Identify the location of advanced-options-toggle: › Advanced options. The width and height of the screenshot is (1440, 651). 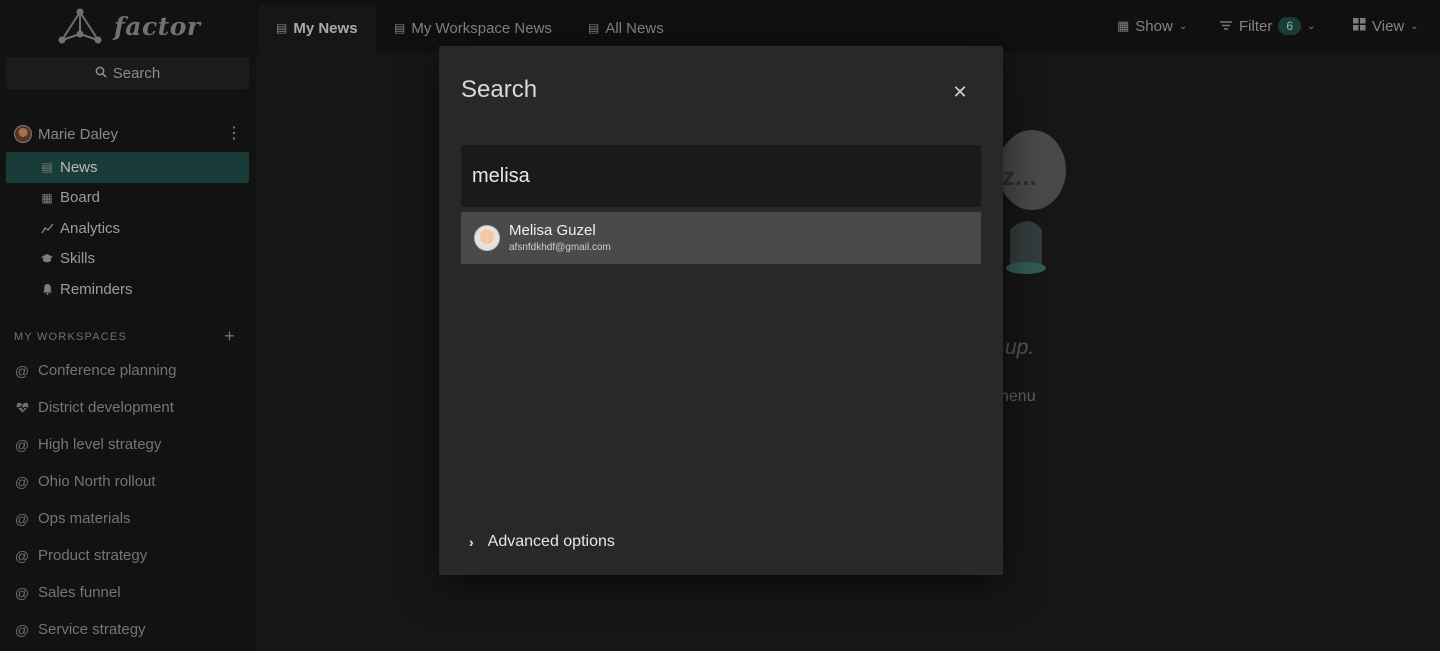
(542, 542).